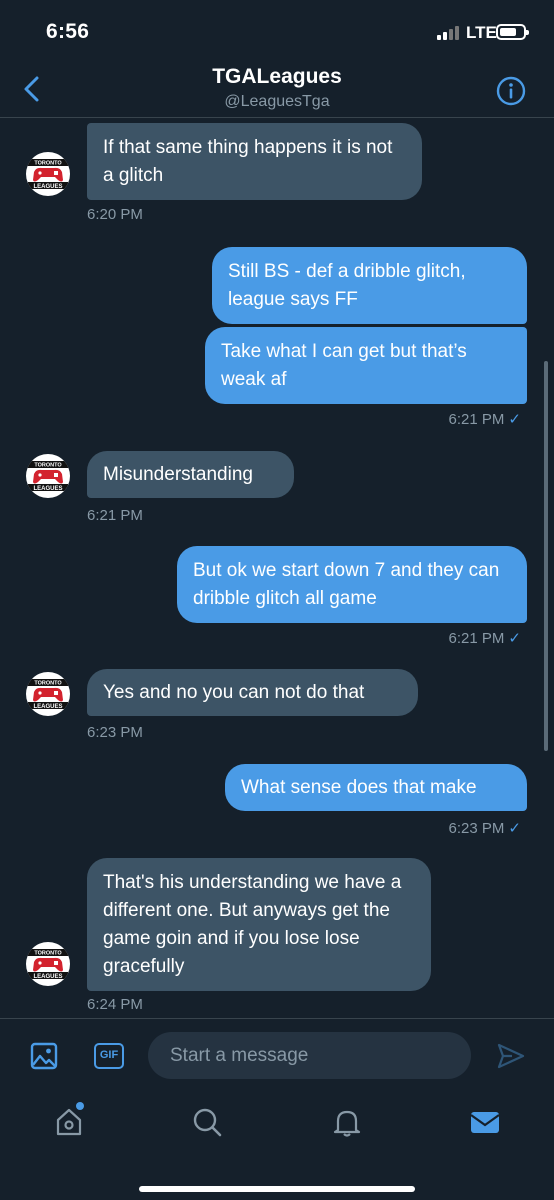  I want to click on image-icon, so click(44, 1056).